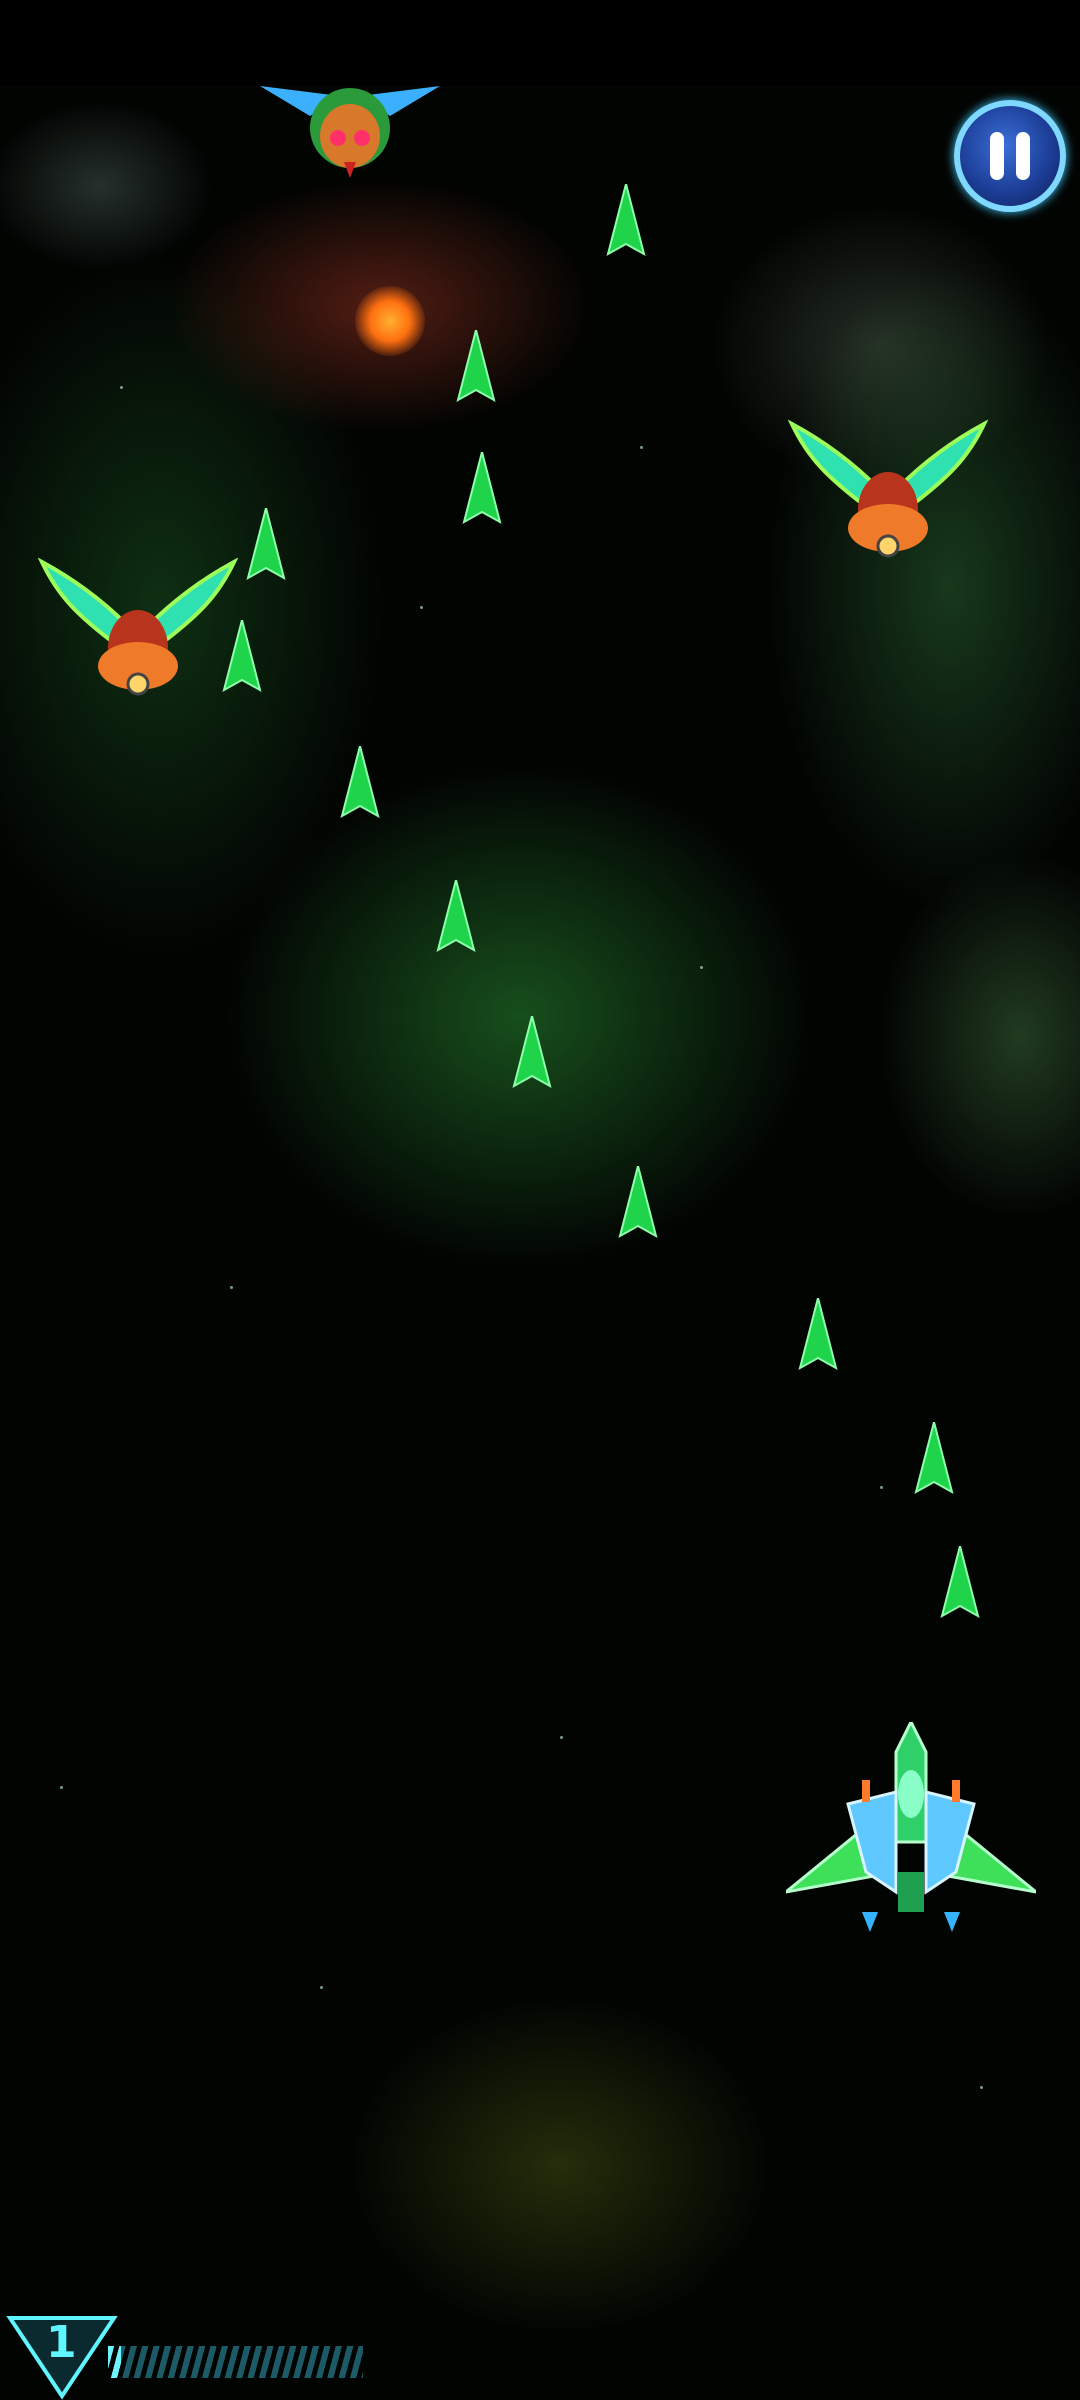 This screenshot has width=1080, height=2400. What do you see at coordinates (235, 2362) in the screenshot?
I see `level-progress-track` at bounding box center [235, 2362].